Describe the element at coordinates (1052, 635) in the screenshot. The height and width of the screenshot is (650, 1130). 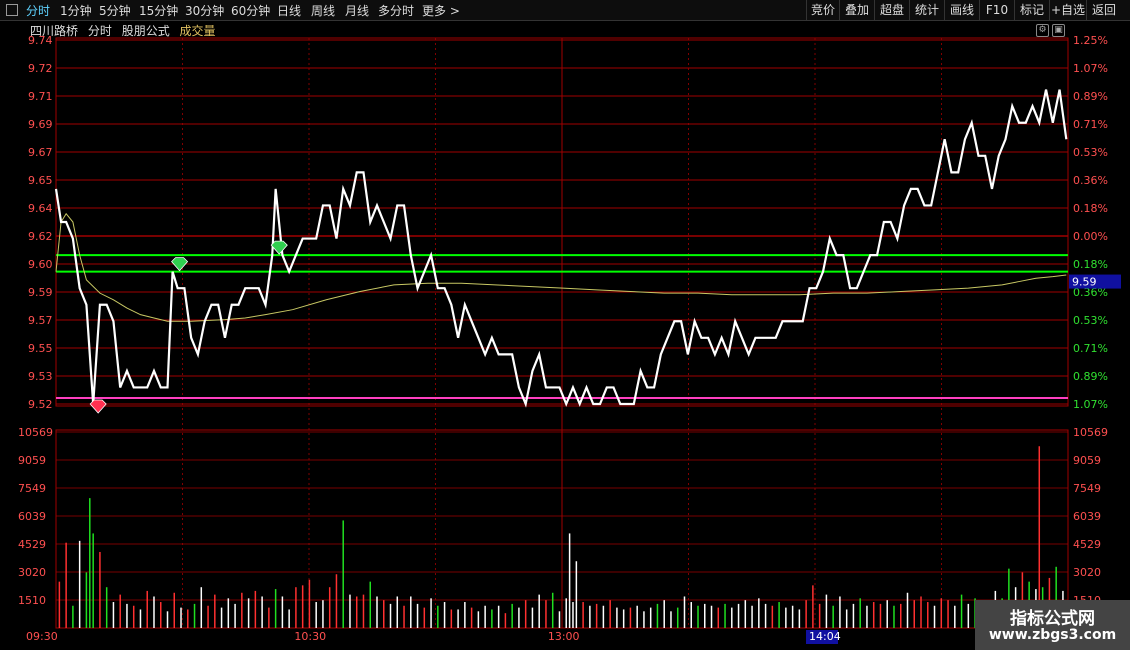
I see `watermark-text-url: www.zbgs3.com` at that location.